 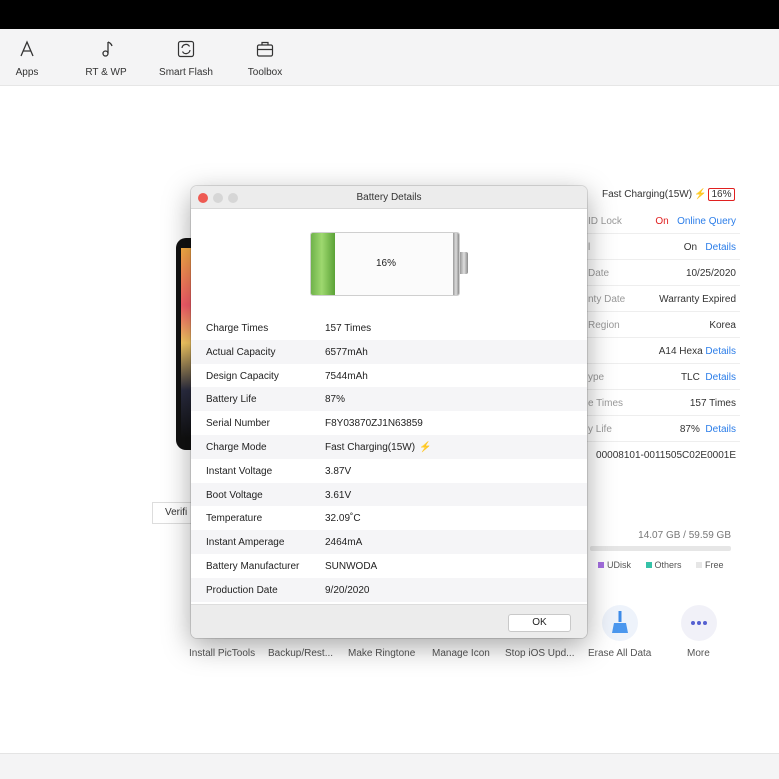 What do you see at coordinates (606, 403) in the screenshot?
I see `info-label: e Times` at bounding box center [606, 403].